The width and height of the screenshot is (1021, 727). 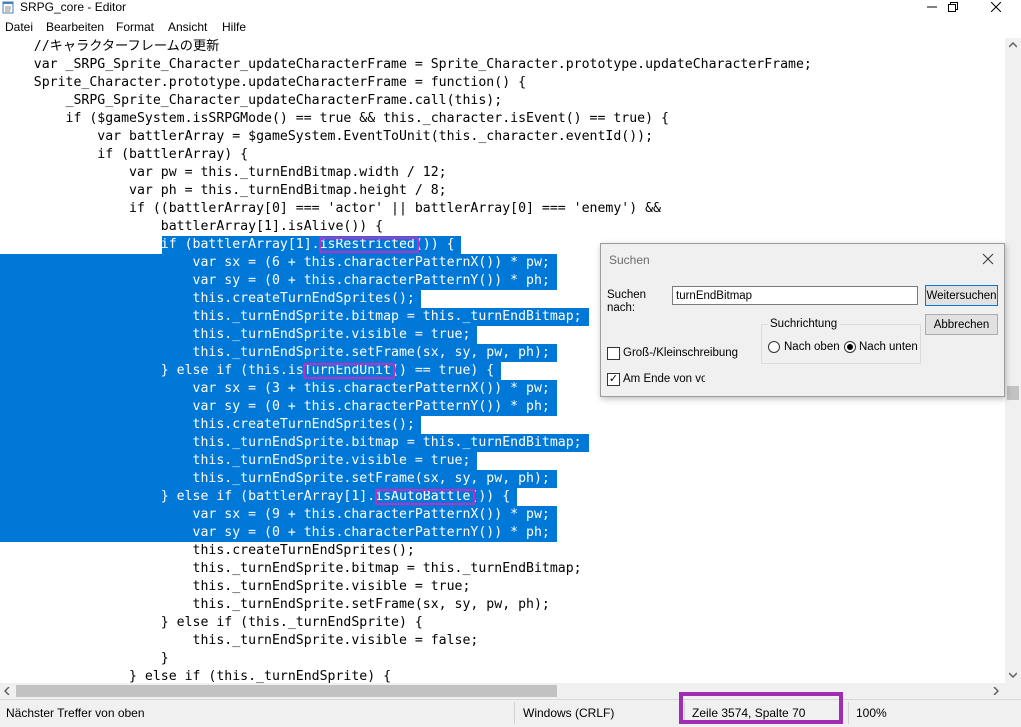 What do you see at coordinates (850, 347) in the screenshot?
I see `direction-down-radio` at bounding box center [850, 347].